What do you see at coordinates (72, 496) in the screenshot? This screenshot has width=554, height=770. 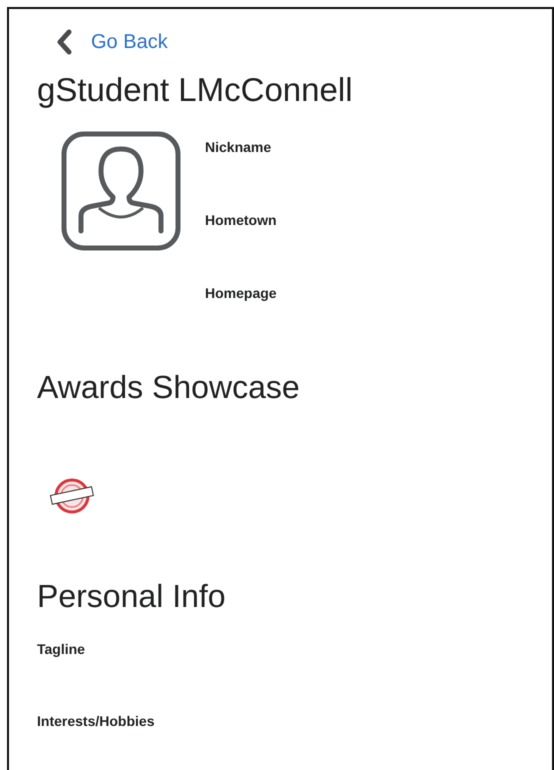 I see `award-badge-icon` at bounding box center [72, 496].